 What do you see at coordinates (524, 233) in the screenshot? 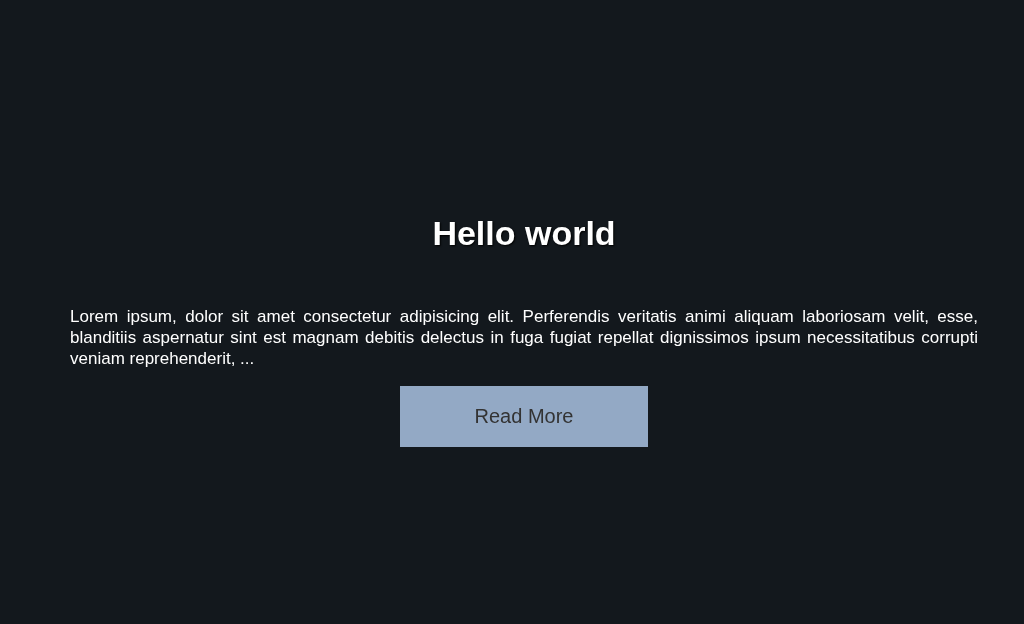
I see `page-heading: Hello world` at bounding box center [524, 233].